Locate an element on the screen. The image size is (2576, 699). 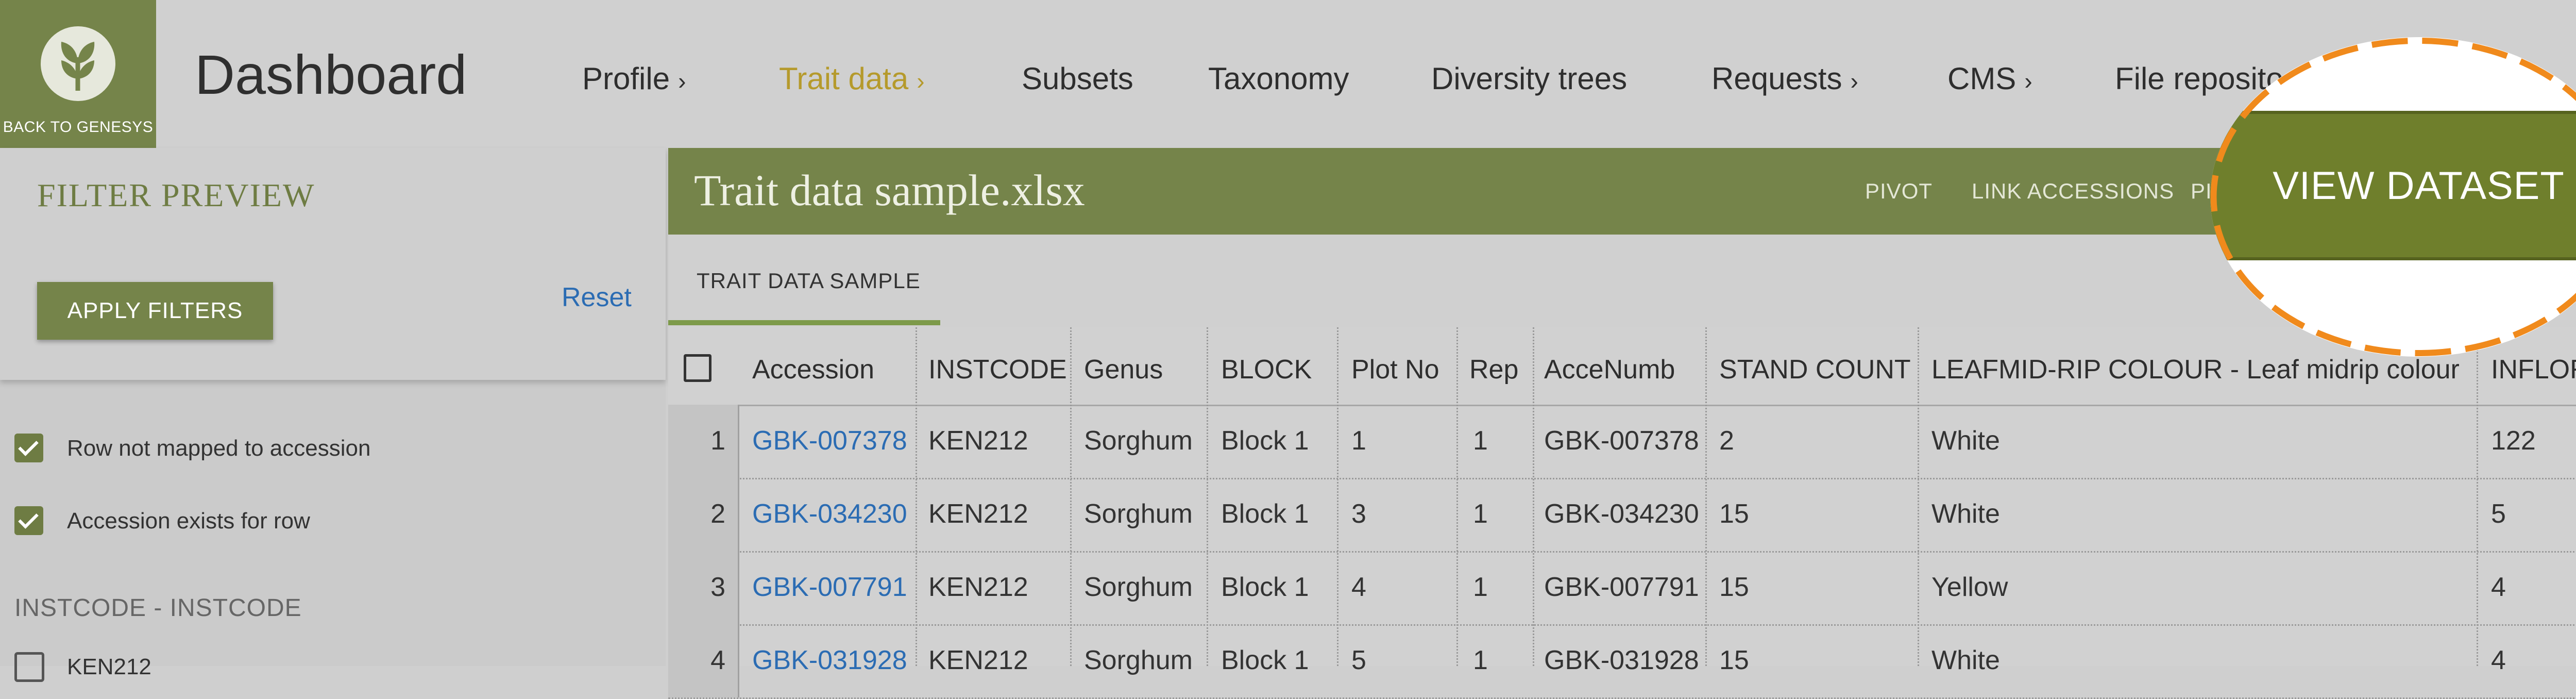
nav-label: Requests is located at coordinates (1776, 78).